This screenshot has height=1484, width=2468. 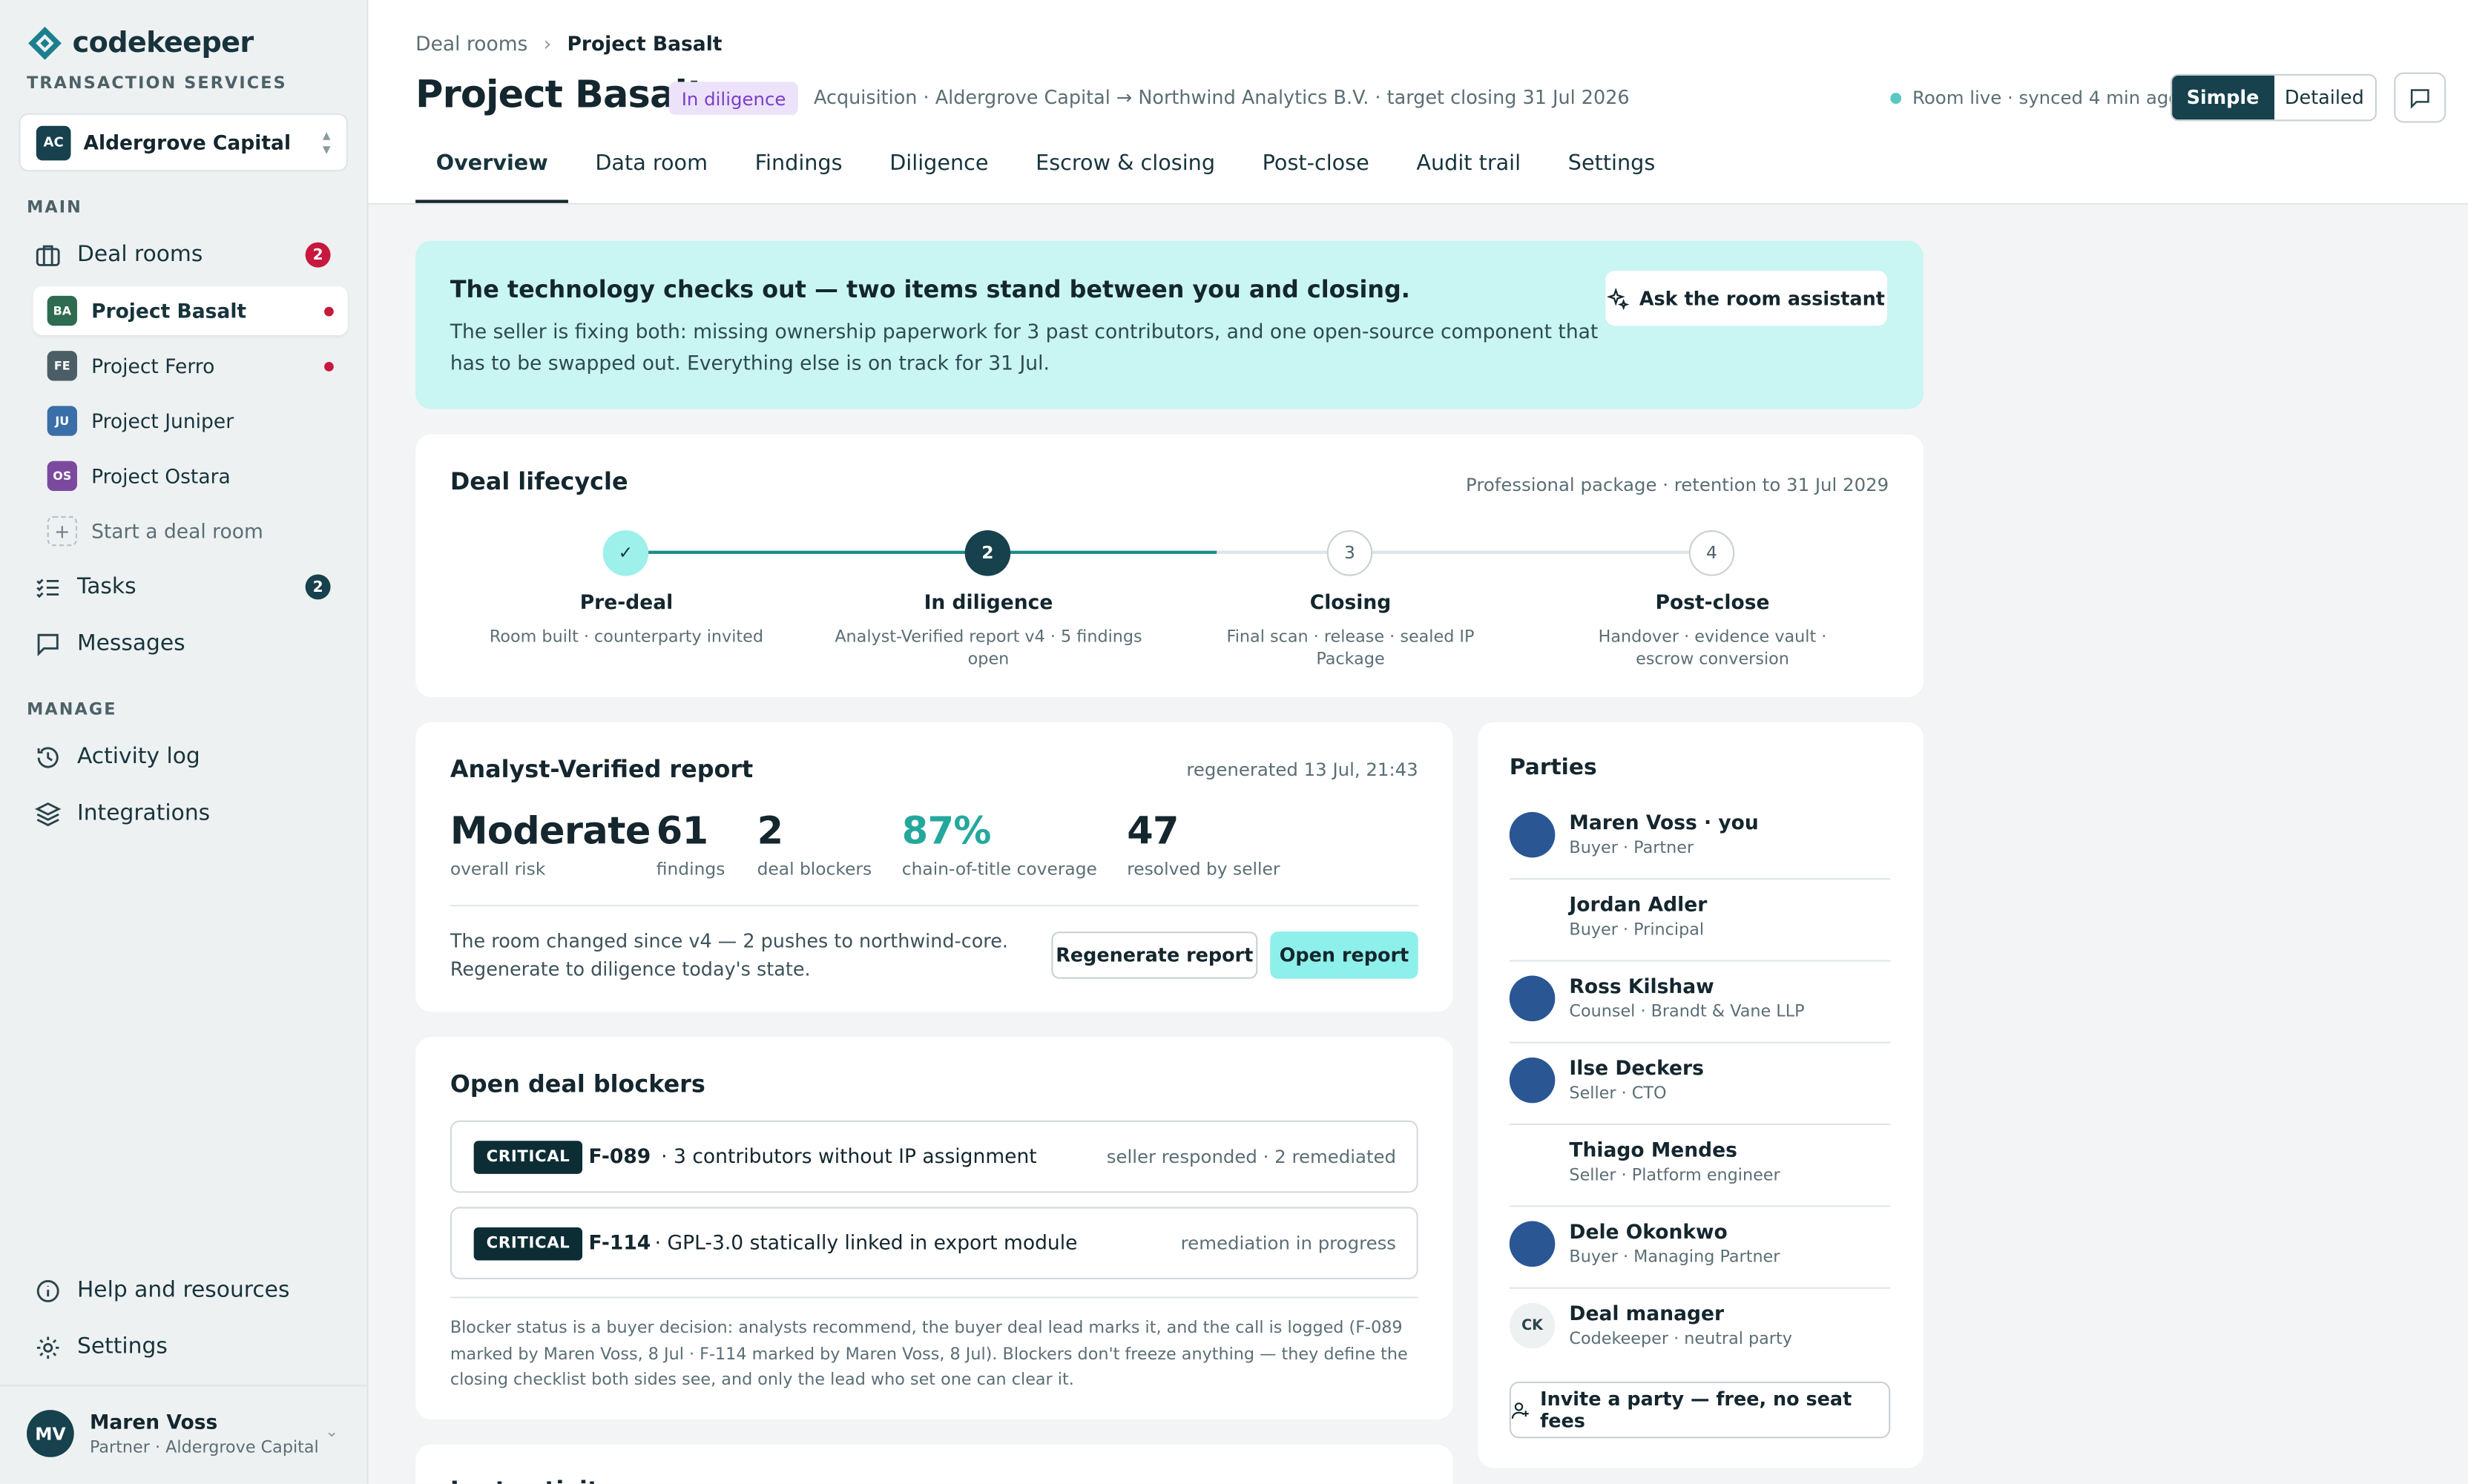 I want to click on blockers-title: Open deal blockers, so click(x=577, y=1084).